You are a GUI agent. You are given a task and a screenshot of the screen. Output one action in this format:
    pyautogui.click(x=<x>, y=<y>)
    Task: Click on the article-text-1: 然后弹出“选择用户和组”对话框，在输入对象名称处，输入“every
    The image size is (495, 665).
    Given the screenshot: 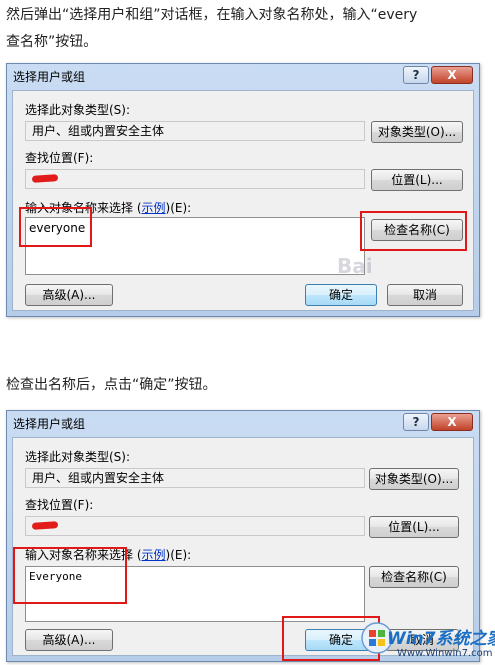 What is the action you would take?
    pyautogui.click(x=212, y=15)
    